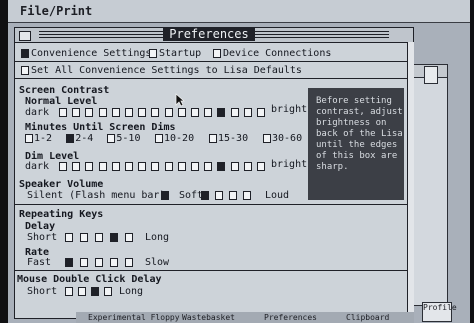 The image size is (474, 323). Describe the element at coordinates (165, 195) in the screenshot. I see `speaker-silent-radio` at that location.